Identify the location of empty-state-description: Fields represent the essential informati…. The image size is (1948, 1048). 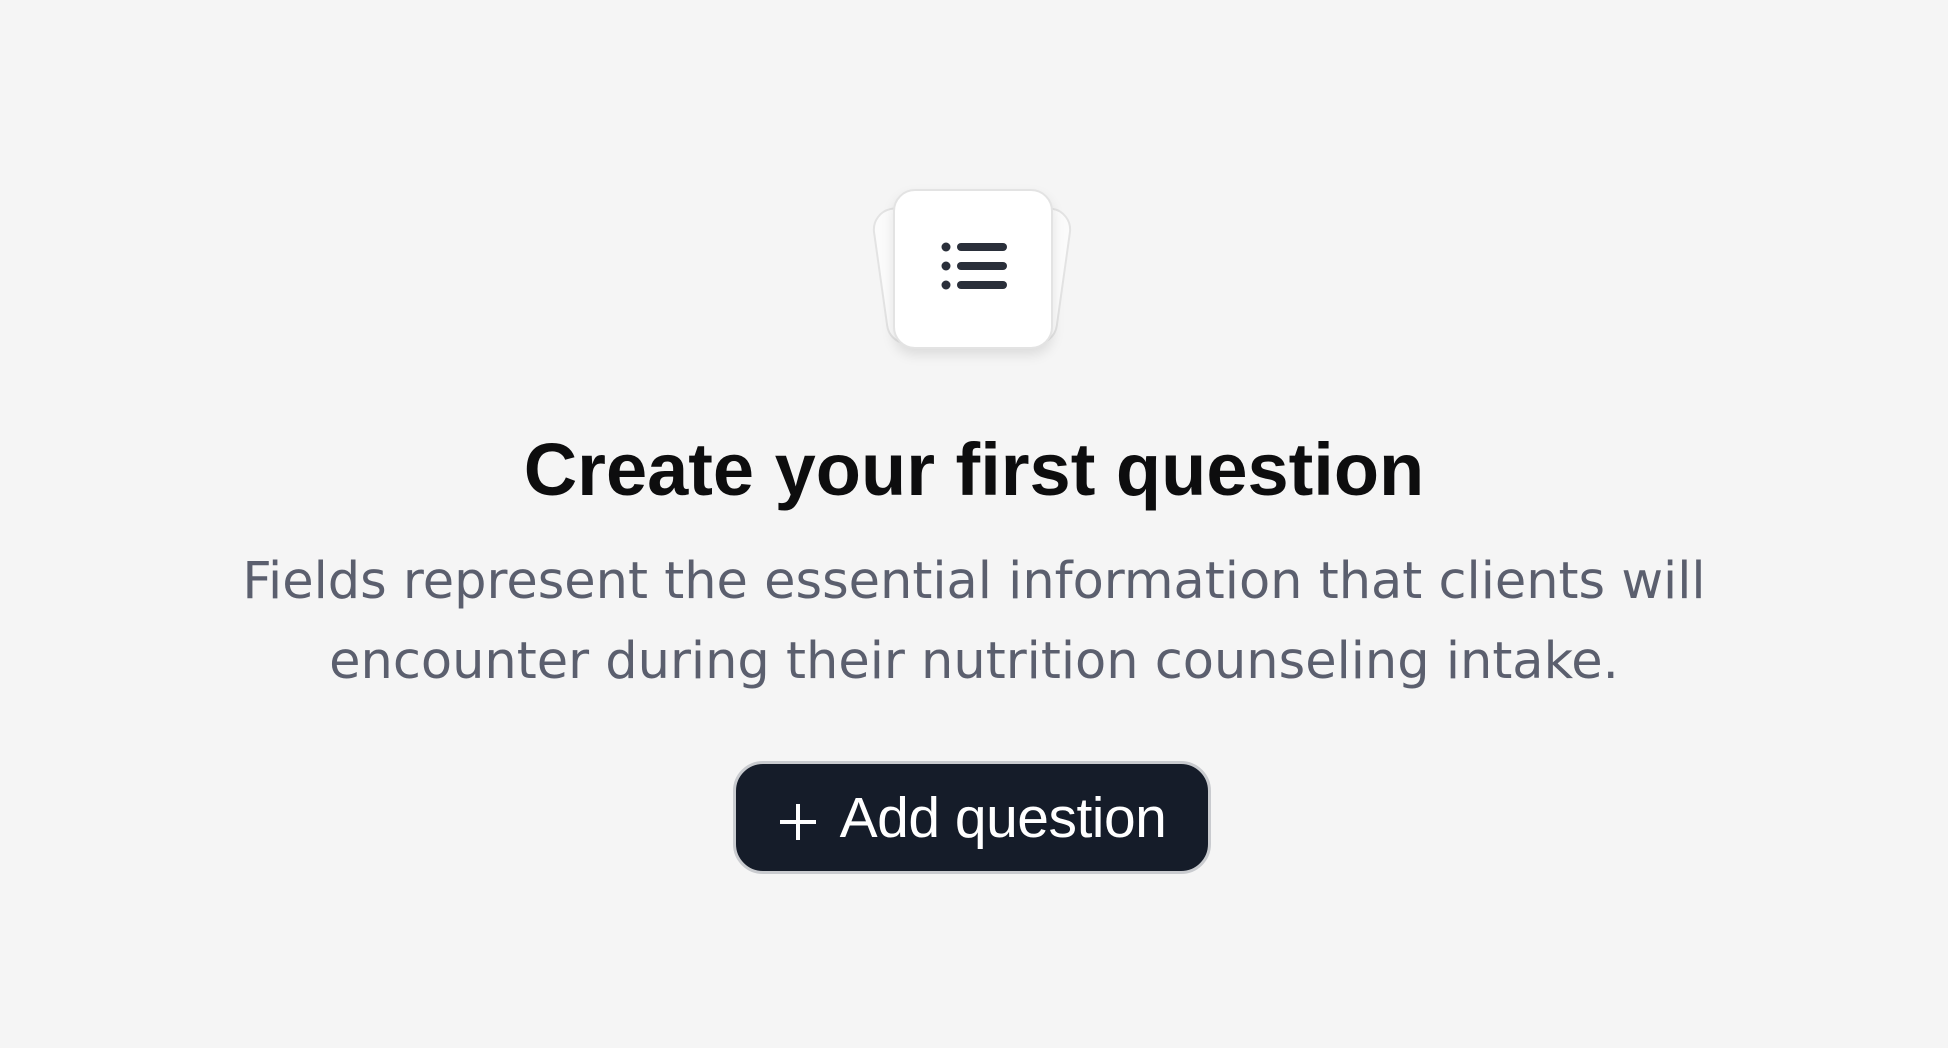
(974, 621).